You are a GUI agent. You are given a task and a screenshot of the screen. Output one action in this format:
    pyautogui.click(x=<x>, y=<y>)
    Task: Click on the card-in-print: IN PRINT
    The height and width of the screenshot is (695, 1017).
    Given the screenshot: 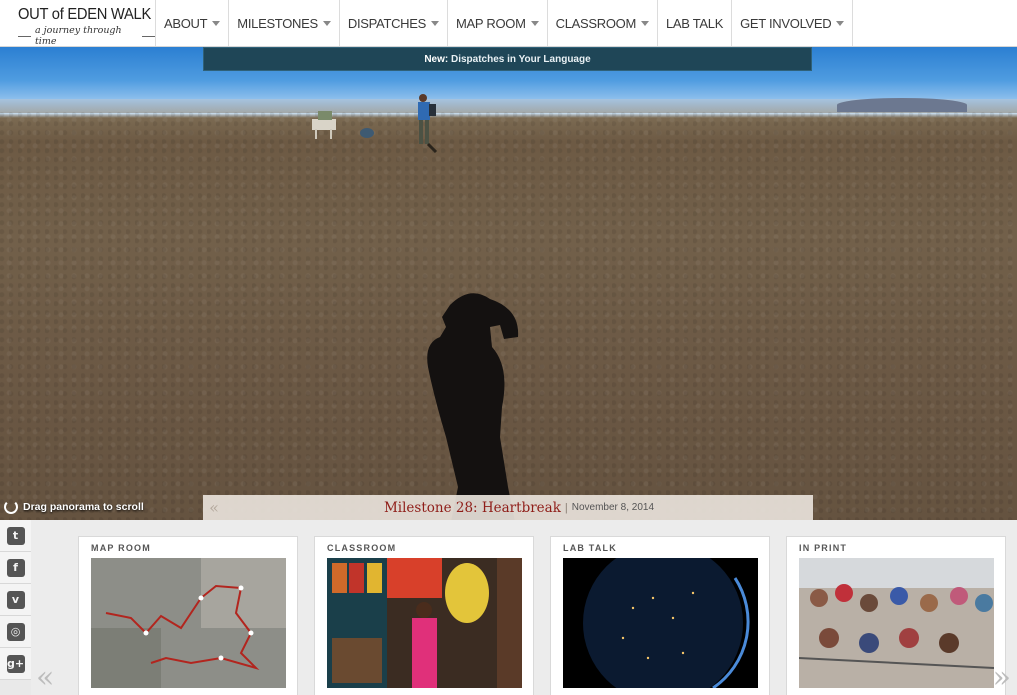 What is the action you would take?
    pyautogui.click(x=896, y=615)
    